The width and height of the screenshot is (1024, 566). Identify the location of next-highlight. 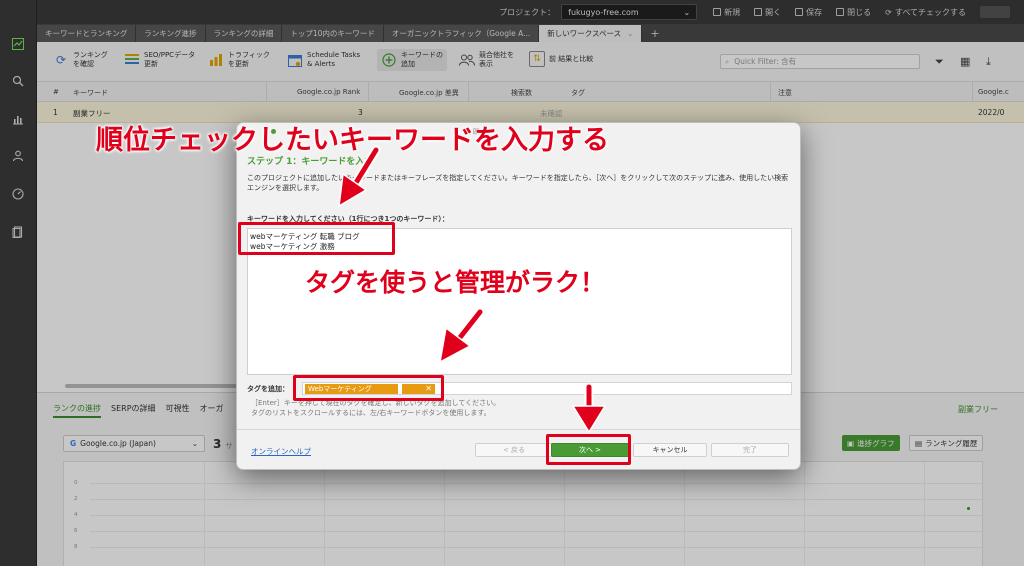
(588, 449).